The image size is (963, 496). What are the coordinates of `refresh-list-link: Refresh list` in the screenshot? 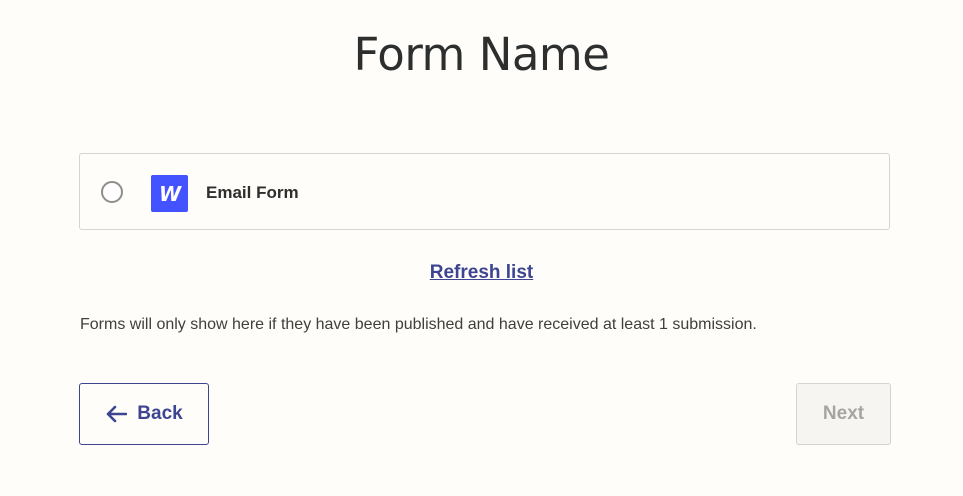 It's located at (481, 272).